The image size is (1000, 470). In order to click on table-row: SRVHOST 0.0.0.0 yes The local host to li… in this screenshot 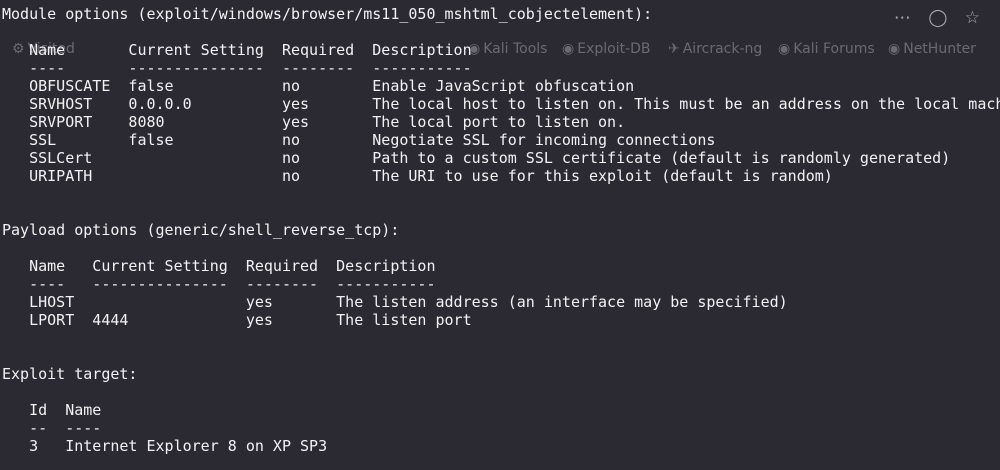, I will do `click(501, 104)`.